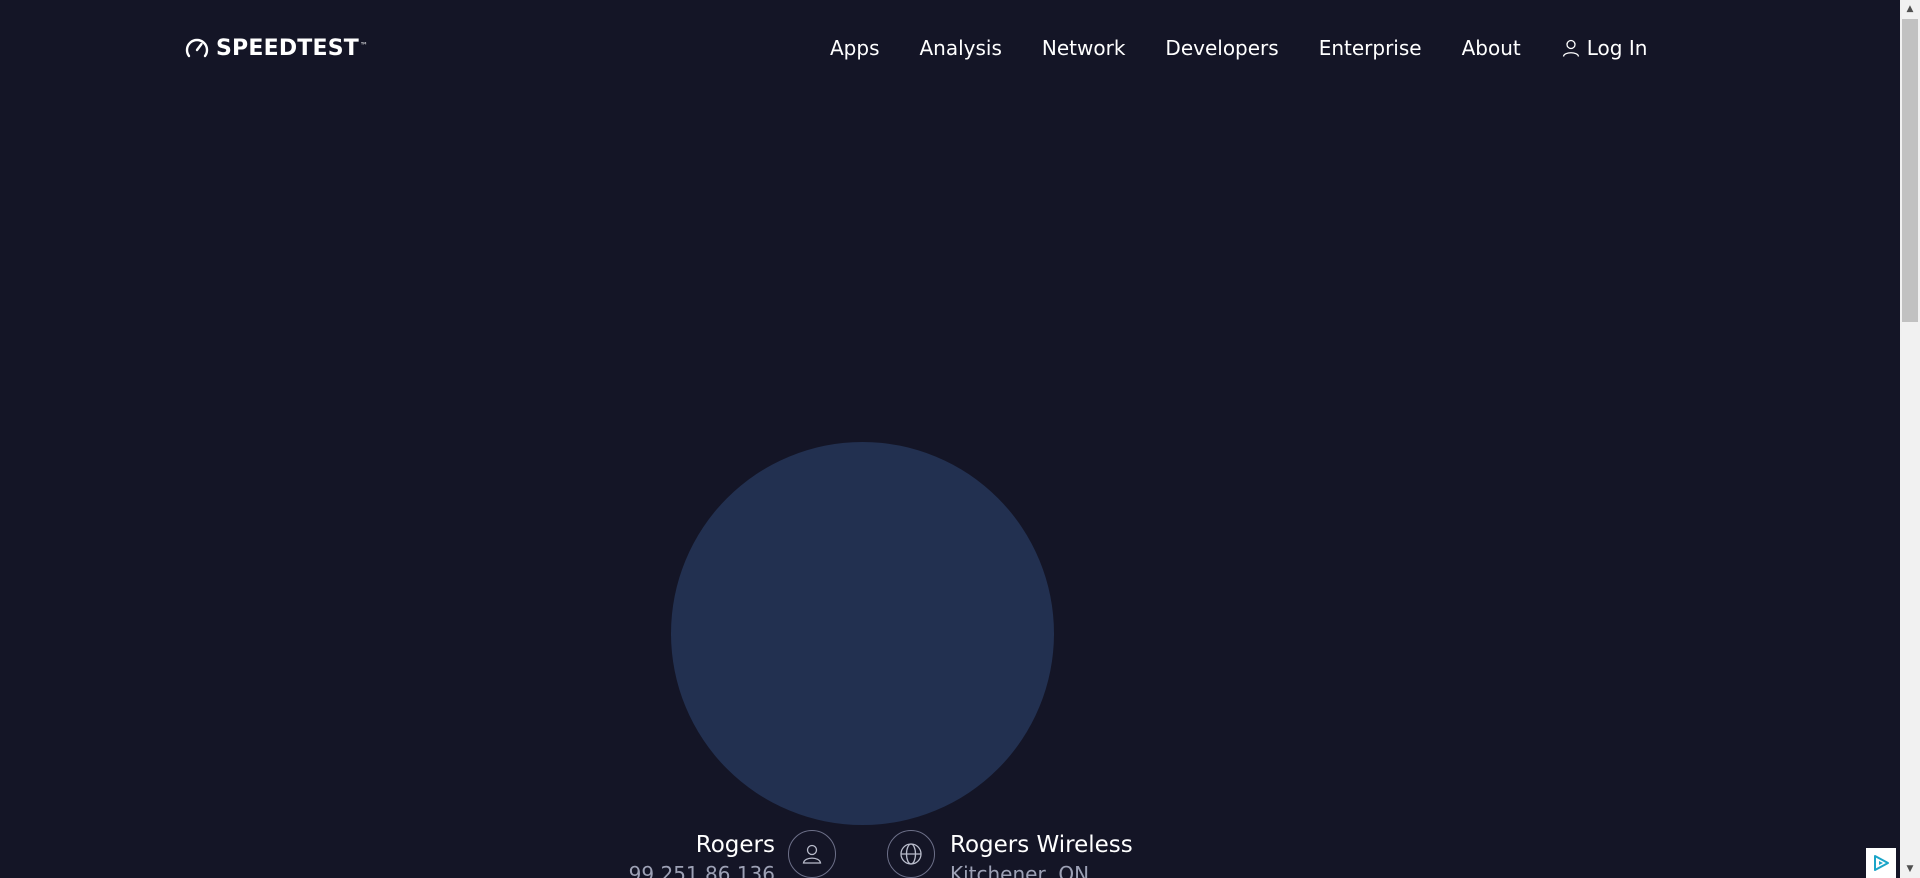 Image resolution: width=1920 pixels, height=878 pixels. I want to click on speedtest-logo: SPEEDTEST ™, so click(276, 48).